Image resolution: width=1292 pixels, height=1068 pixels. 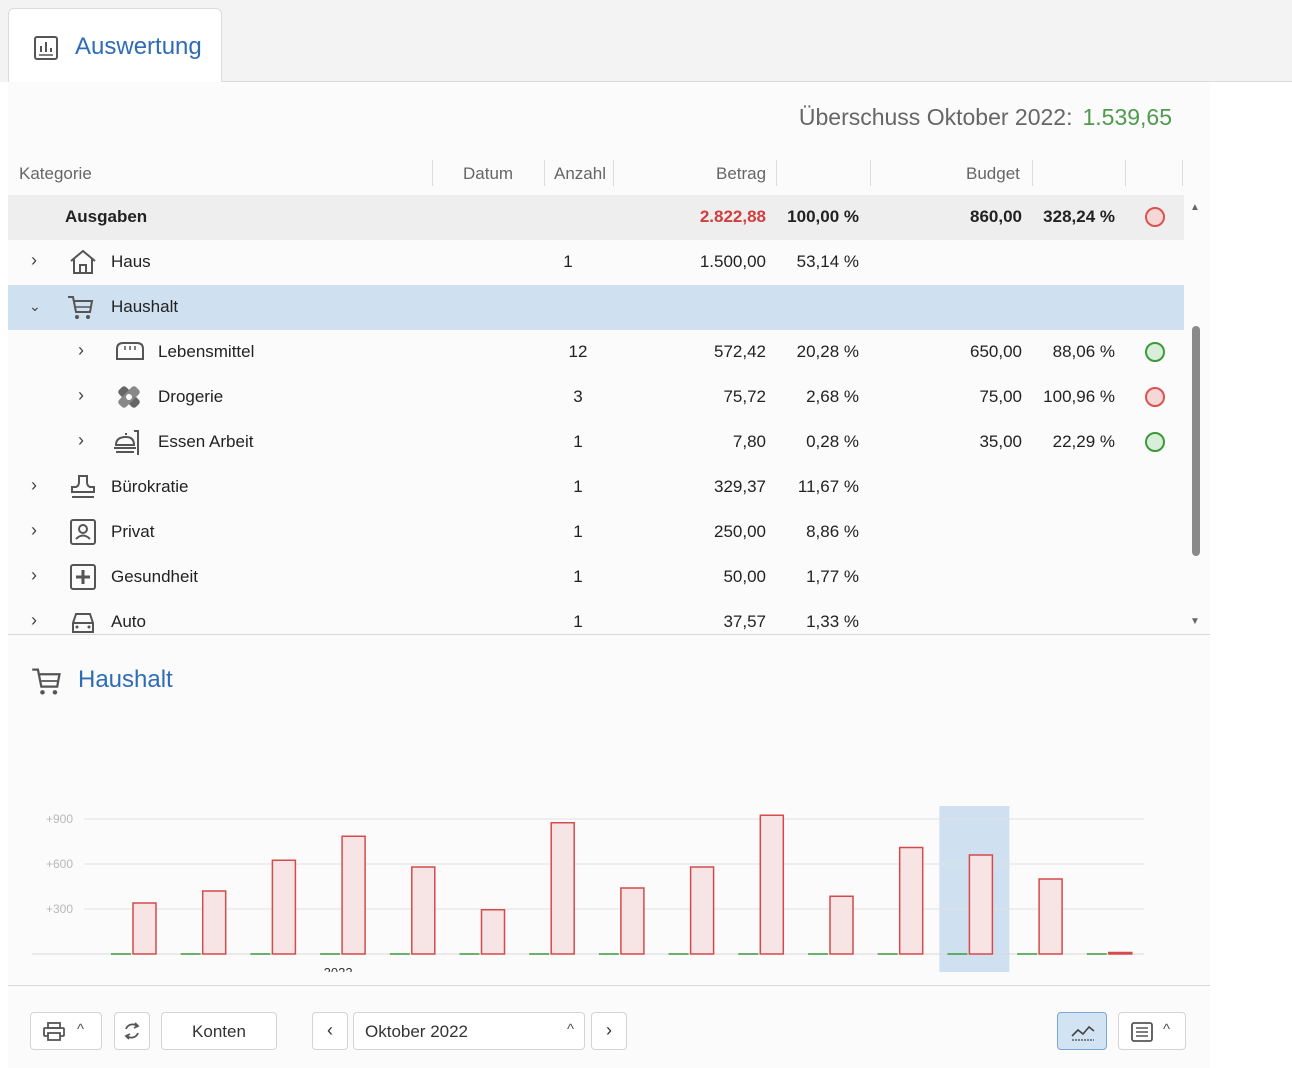 What do you see at coordinates (596, 262) in the screenshot?
I see `table-row-haus: › Haus 1 1.500,00 53,14 %` at bounding box center [596, 262].